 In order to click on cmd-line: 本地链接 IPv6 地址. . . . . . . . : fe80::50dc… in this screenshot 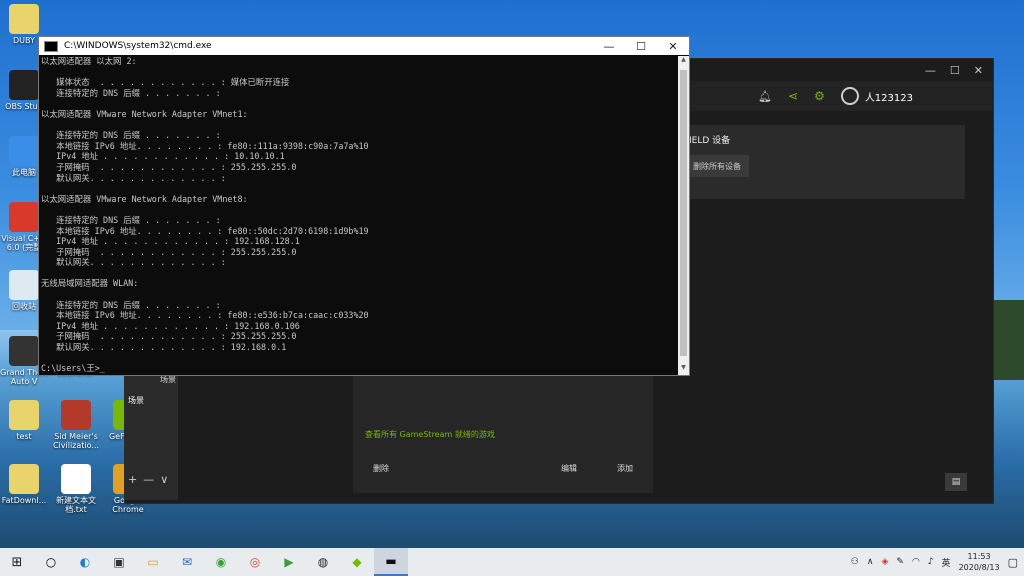, I will do `click(205, 230)`.